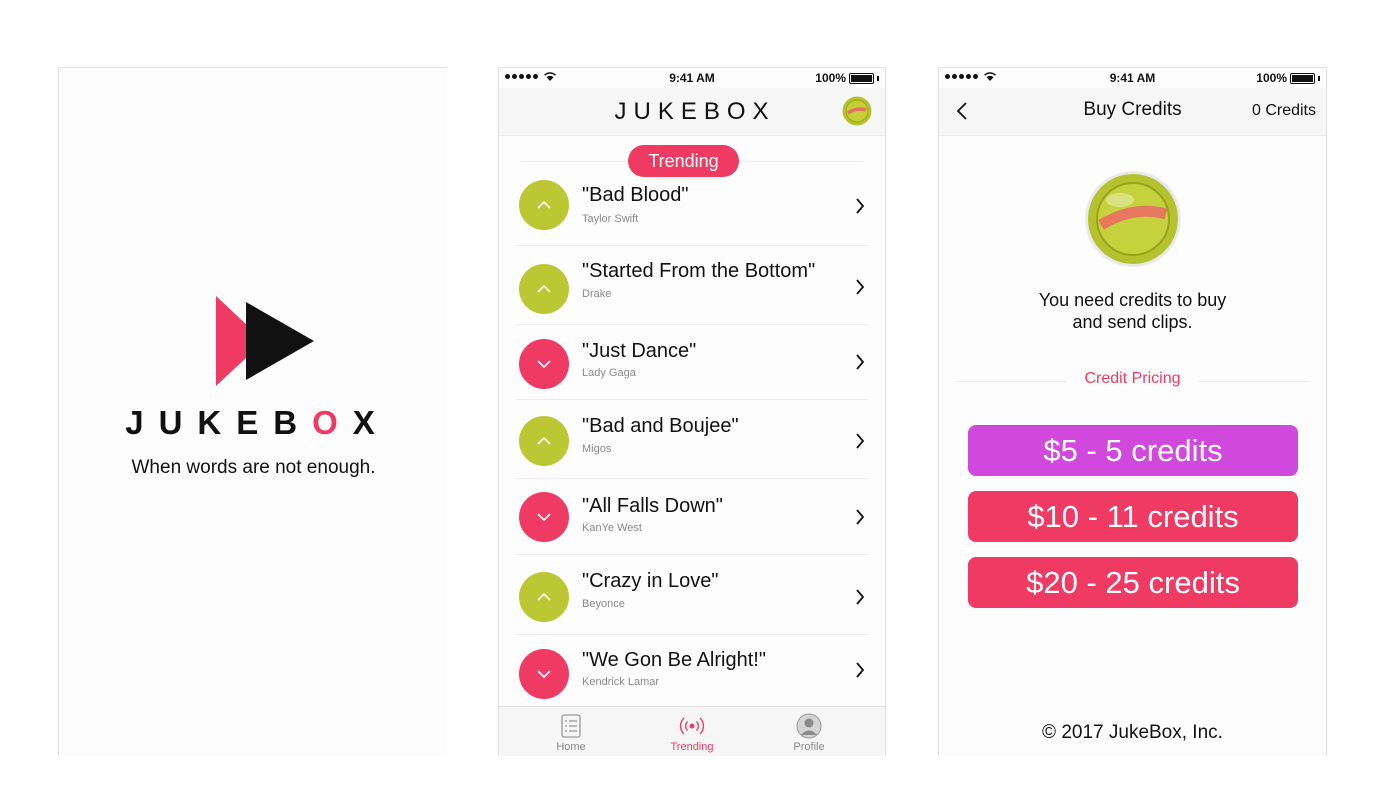 The width and height of the screenshot is (1400, 804). Describe the element at coordinates (612, 528) in the screenshot. I see `song-artist: KanYe West` at that location.